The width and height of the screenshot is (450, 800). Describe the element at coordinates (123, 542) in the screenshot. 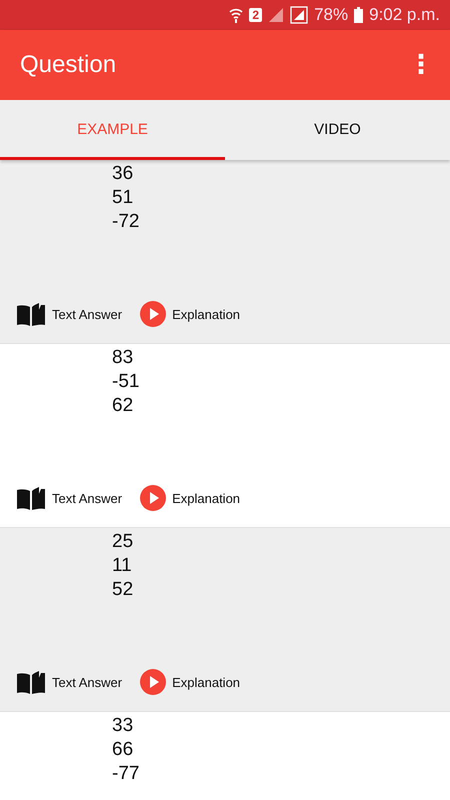

I see `number-text: 25` at that location.